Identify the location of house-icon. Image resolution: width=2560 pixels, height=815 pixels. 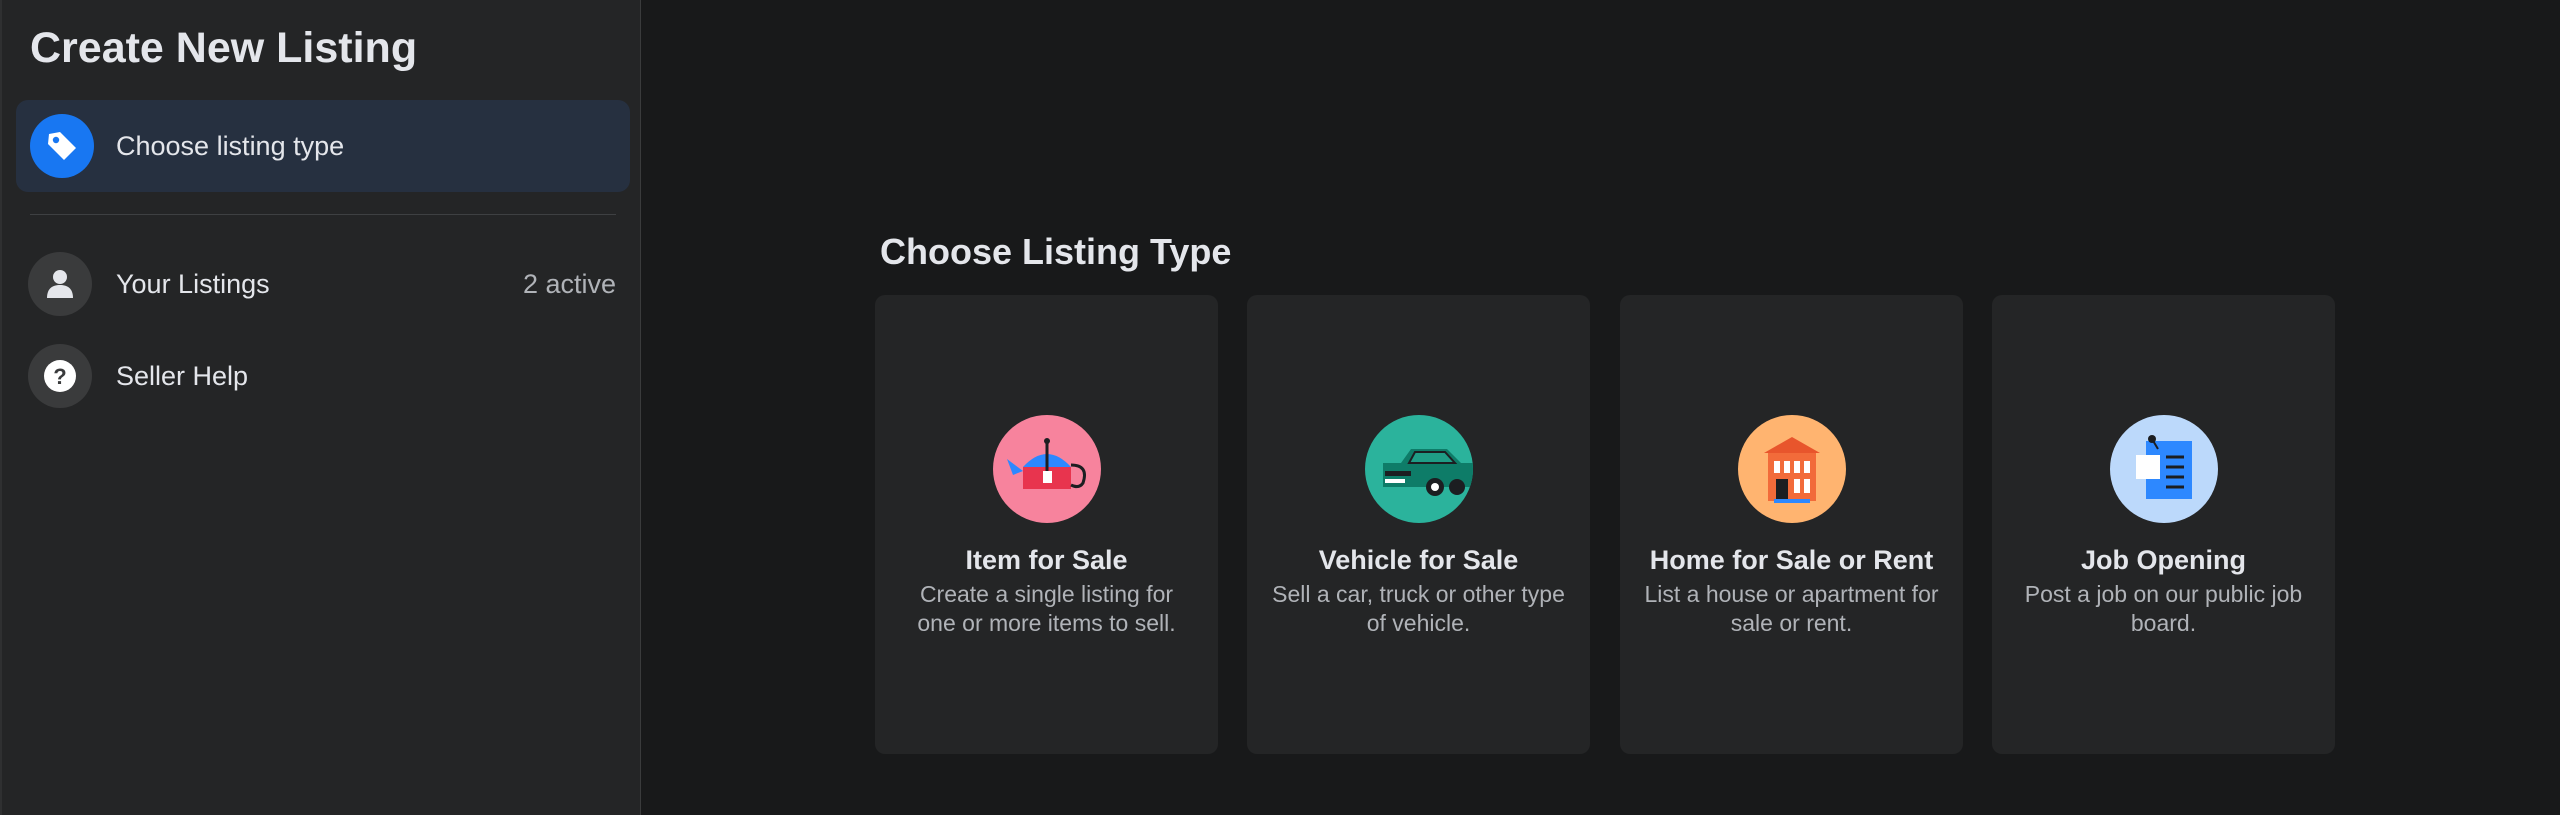
(1792, 469).